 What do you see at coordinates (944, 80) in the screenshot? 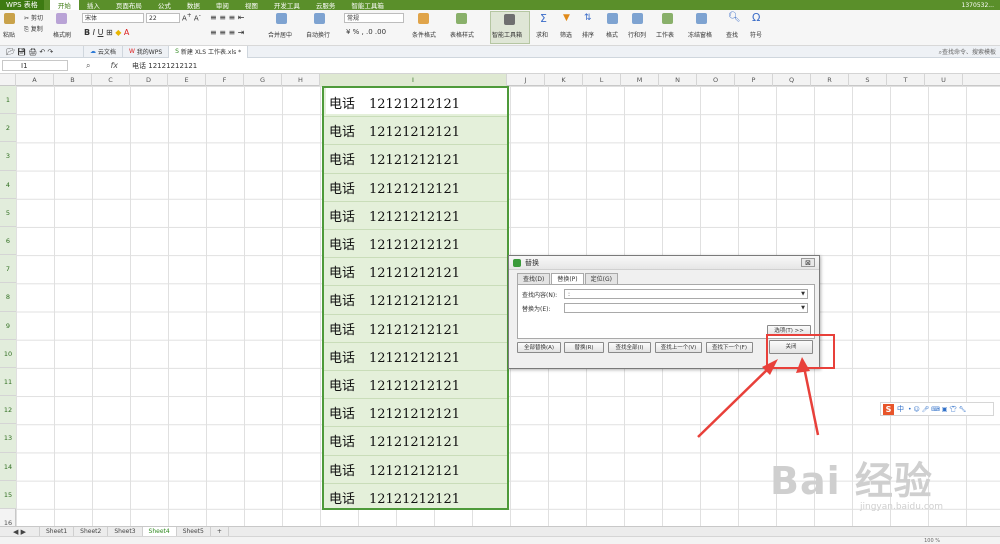
I see `column-header-u: U` at bounding box center [944, 80].